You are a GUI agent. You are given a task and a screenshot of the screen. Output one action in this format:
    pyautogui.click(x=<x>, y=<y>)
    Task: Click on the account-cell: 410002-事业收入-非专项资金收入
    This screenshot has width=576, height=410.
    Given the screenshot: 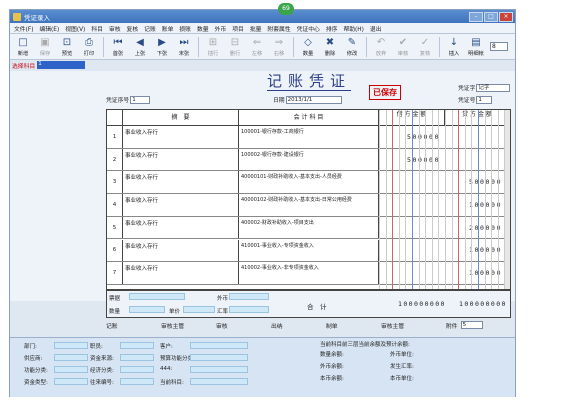 What is the action you would take?
    pyautogui.click(x=309, y=273)
    